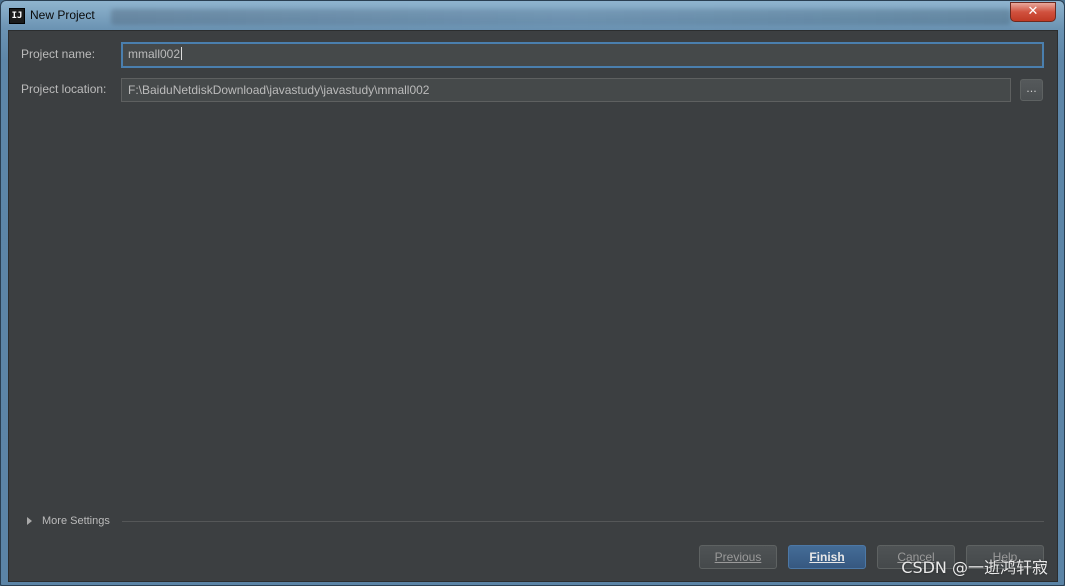  What do you see at coordinates (974, 567) in the screenshot?
I see `csdn-watermark: CSDN @一逝鸿轩寂` at bounding box center [974, 567].